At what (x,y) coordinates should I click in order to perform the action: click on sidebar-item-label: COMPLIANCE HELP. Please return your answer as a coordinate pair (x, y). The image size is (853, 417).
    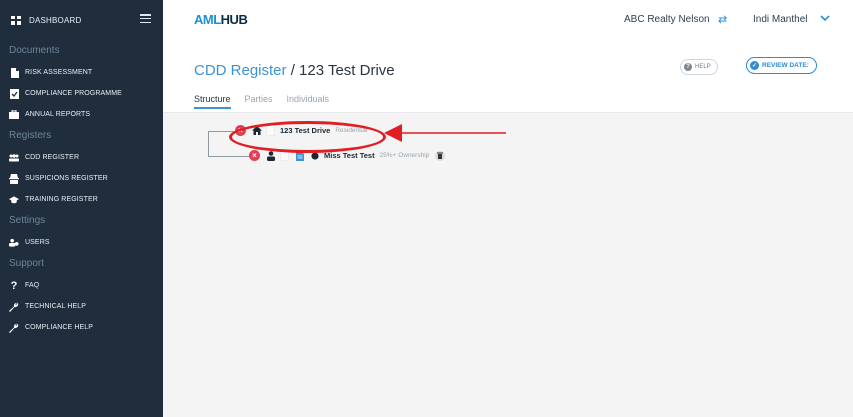
    Looking at the image, I should click on (59, 327).